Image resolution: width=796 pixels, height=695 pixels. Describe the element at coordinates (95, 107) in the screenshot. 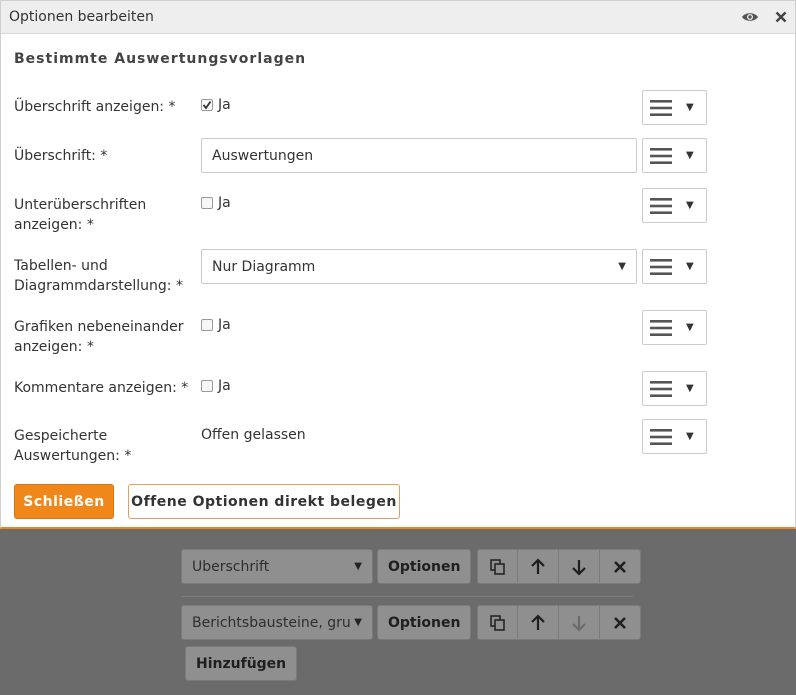

I see `field-label-line: Überschrift anzeigen: *` at that location.